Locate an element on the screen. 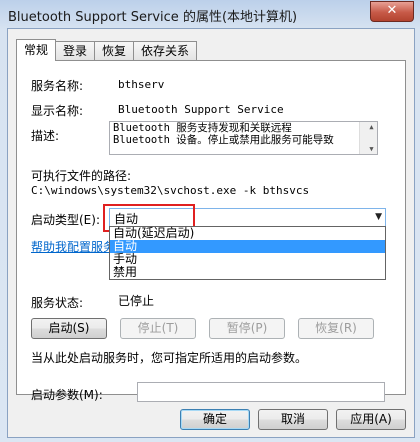 The height and width of the screenshot is (442, 420). service-status-value: 已停止 is located at coordinates (136, 301).